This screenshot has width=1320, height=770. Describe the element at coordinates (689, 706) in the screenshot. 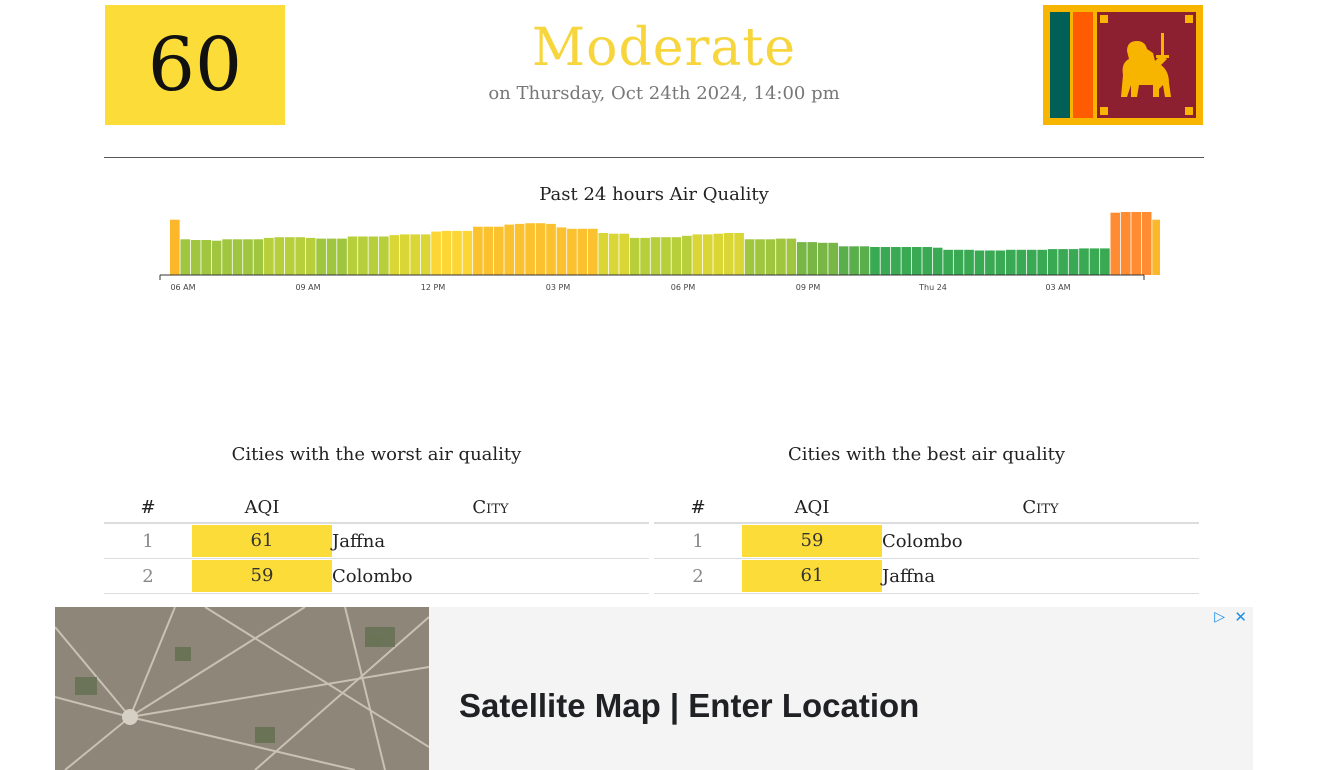

I see `ad-headline: Satellite Map | Enter Location` at that location.